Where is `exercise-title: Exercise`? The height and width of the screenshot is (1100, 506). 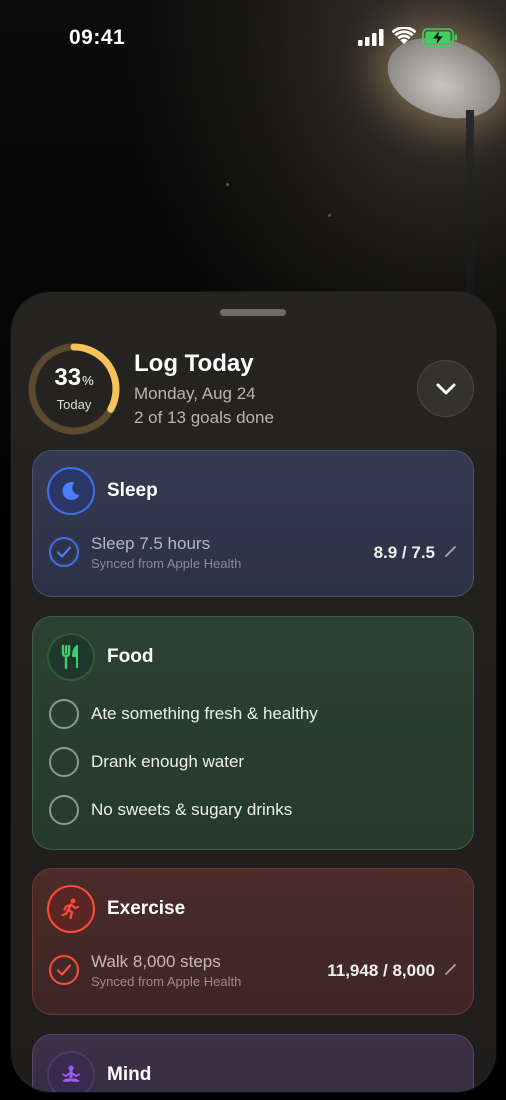
exercise-title: Exercise is located at coordinates (146, 908).